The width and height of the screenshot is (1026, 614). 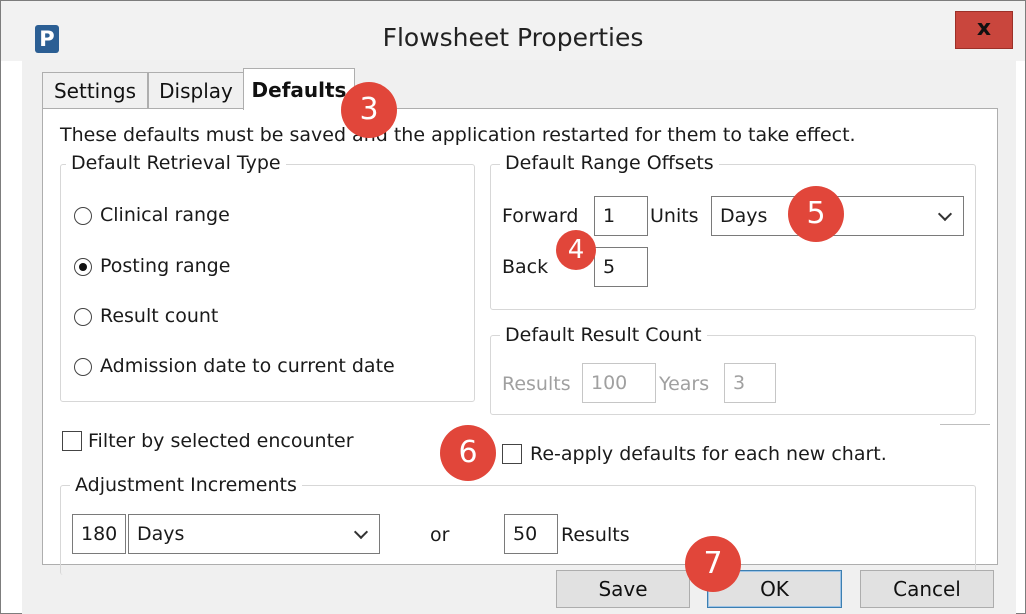 I want to click on years-input: 3, so click(x=750, y=383).